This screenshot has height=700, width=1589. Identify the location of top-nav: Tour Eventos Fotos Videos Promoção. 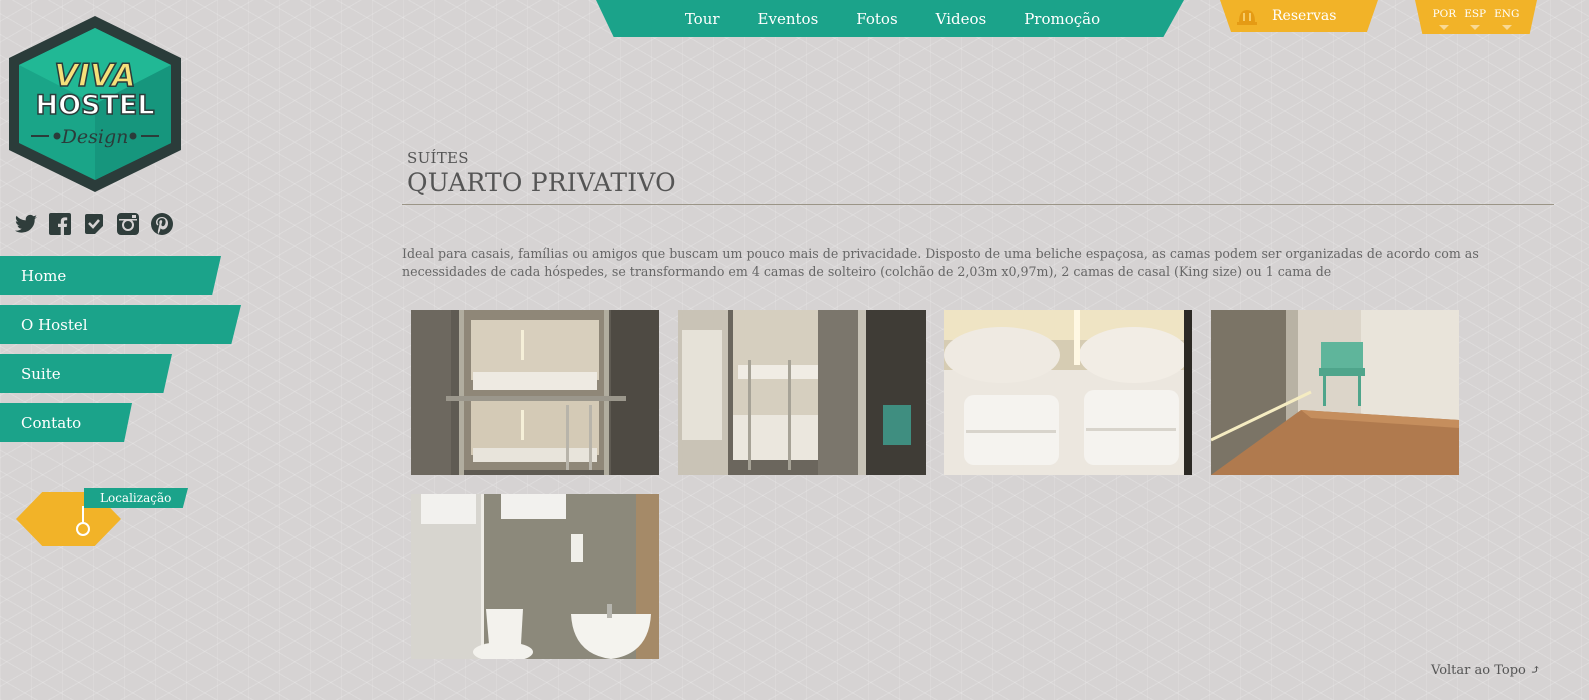
(890, 18).